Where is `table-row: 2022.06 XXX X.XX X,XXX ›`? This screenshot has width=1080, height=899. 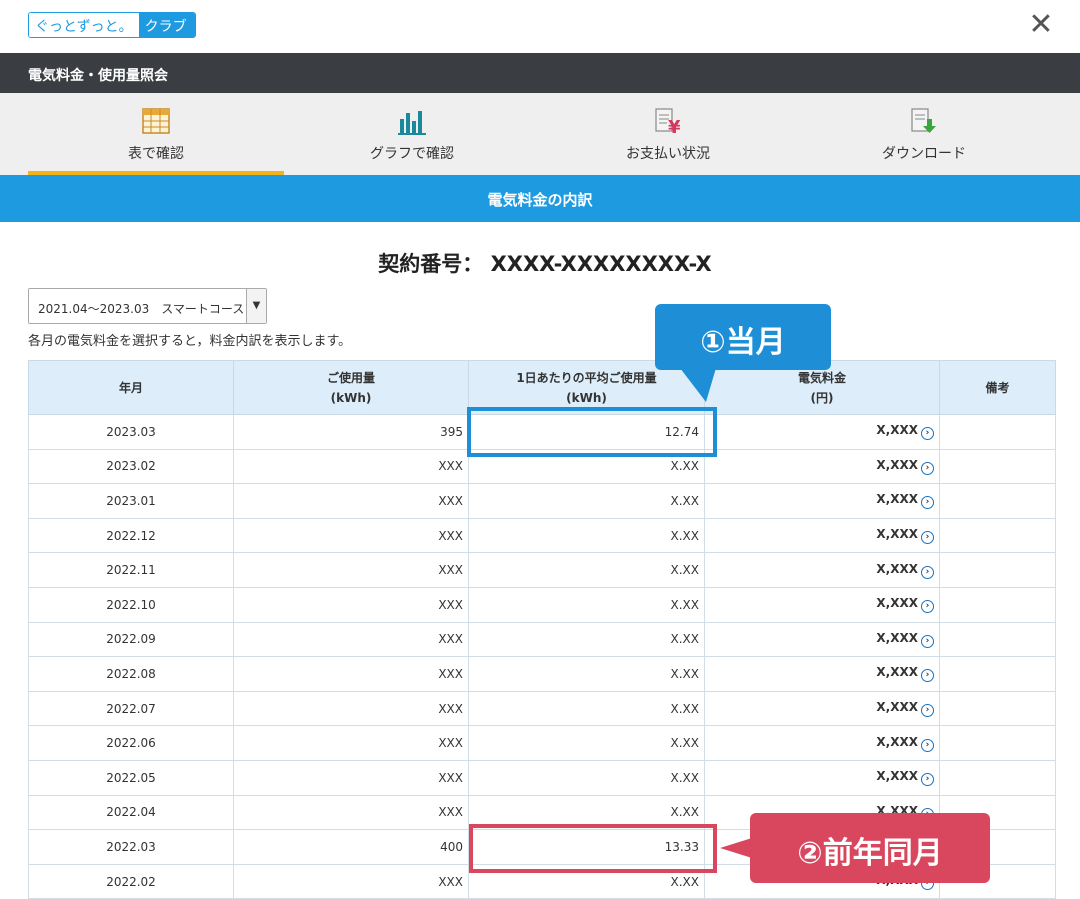
table-row: 2022.06 XXX X.XX X,XXX › is located at coordinates (542, 743).